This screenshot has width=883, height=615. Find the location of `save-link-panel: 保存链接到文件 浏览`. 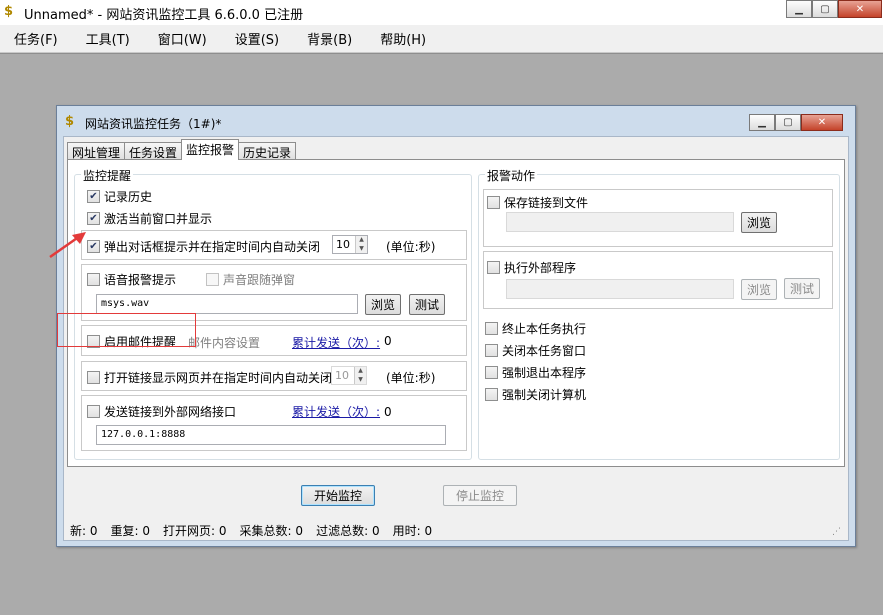

save-link-panel: 保存链接到文件 浏览 is located at coordinates (658, 218).